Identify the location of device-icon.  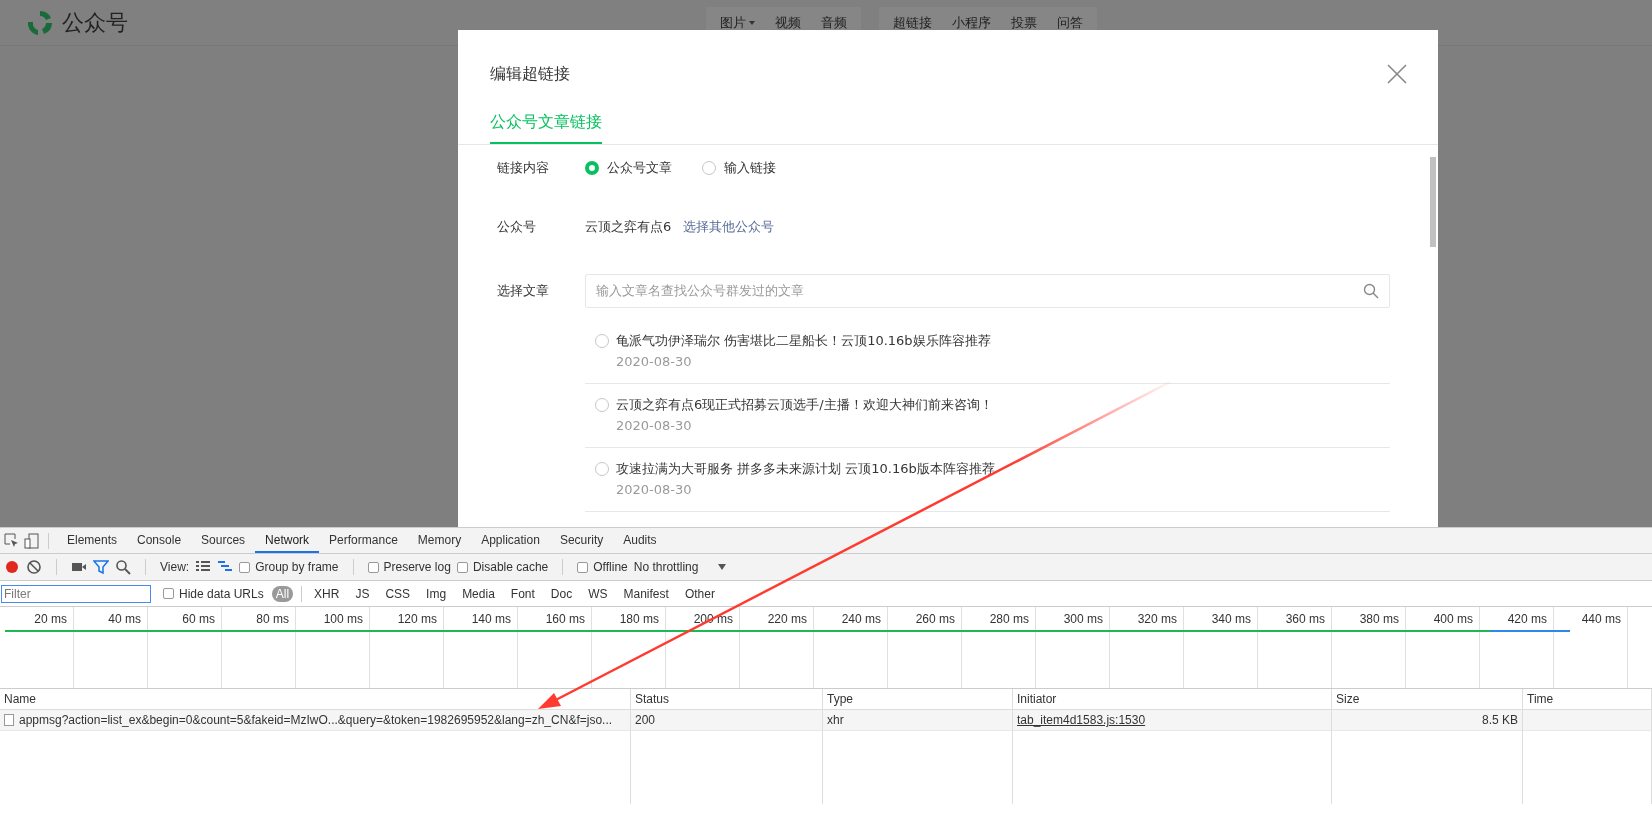
(32, 540).